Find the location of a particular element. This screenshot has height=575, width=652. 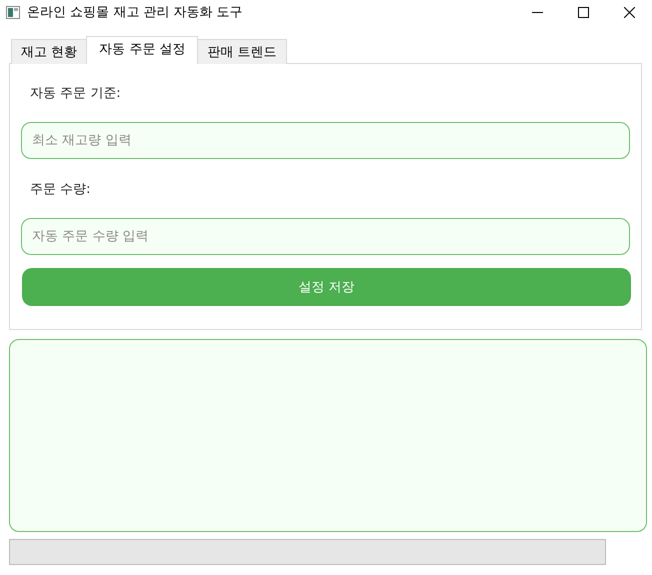

maximize-icon is located at coordinates (583, 12).